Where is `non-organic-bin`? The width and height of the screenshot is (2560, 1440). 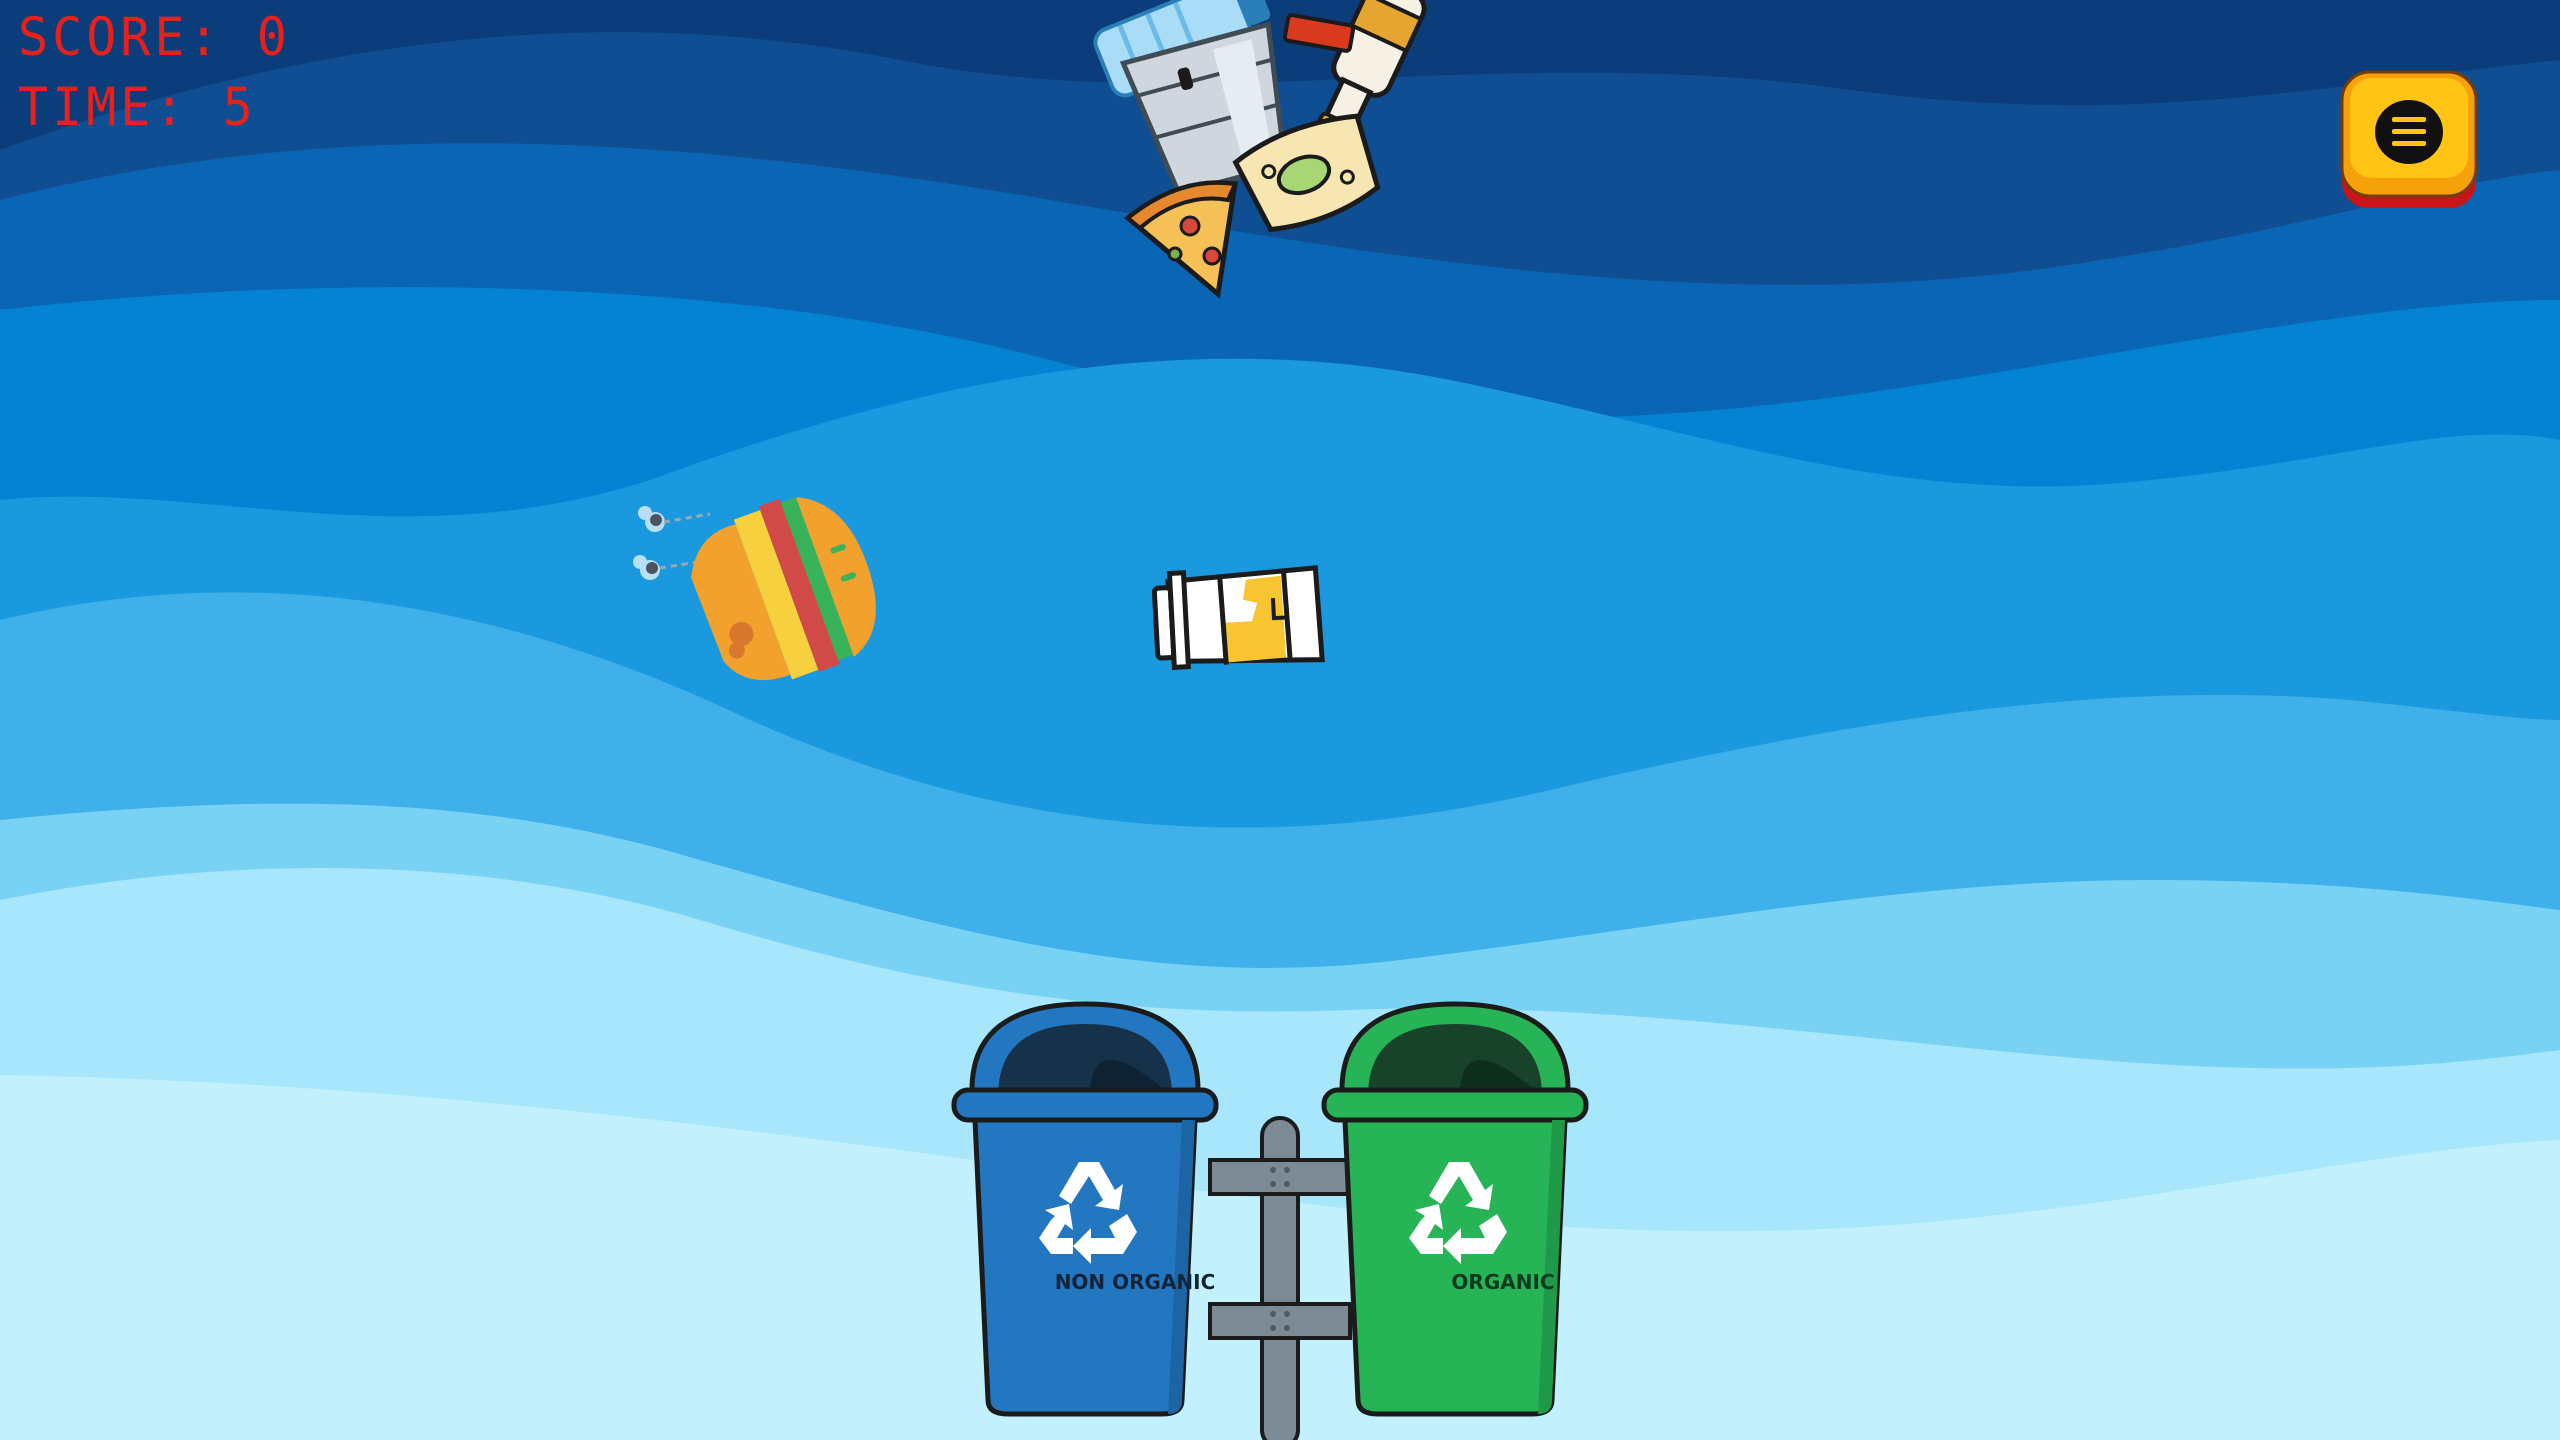 non-organic-bin is located at coordinates (1085, 1209).